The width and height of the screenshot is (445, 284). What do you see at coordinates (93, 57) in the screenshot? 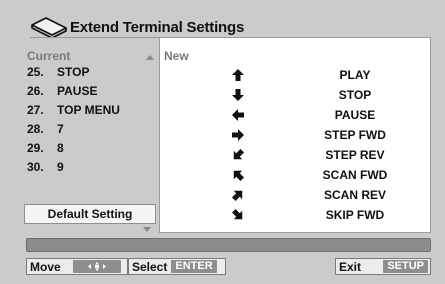
I see `current-label: Current` at bounding box center [93, 57].